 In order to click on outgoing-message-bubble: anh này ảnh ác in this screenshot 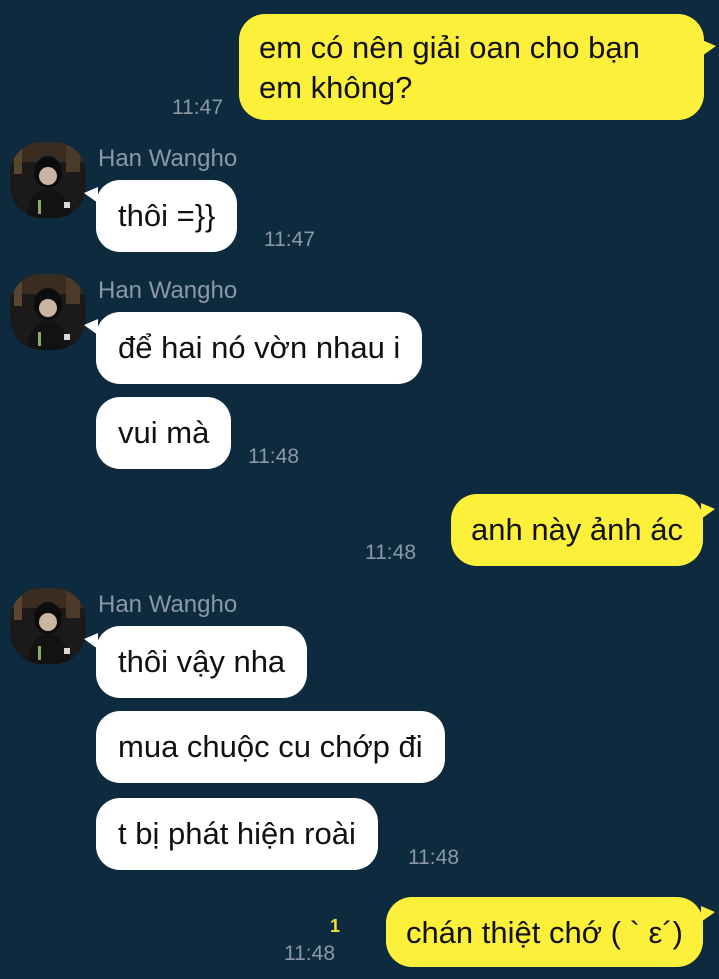, I will do `click(576, 530)`.